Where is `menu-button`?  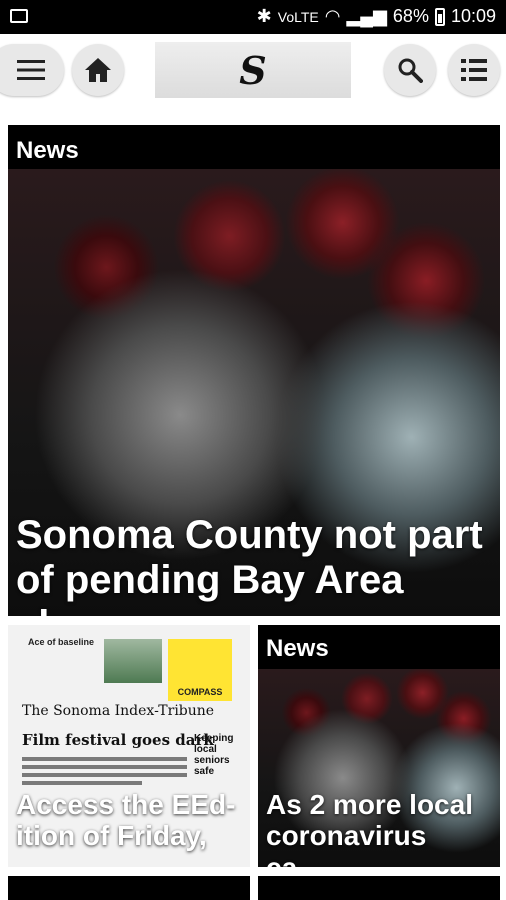 menu-button is located at coordinates (32, 70).